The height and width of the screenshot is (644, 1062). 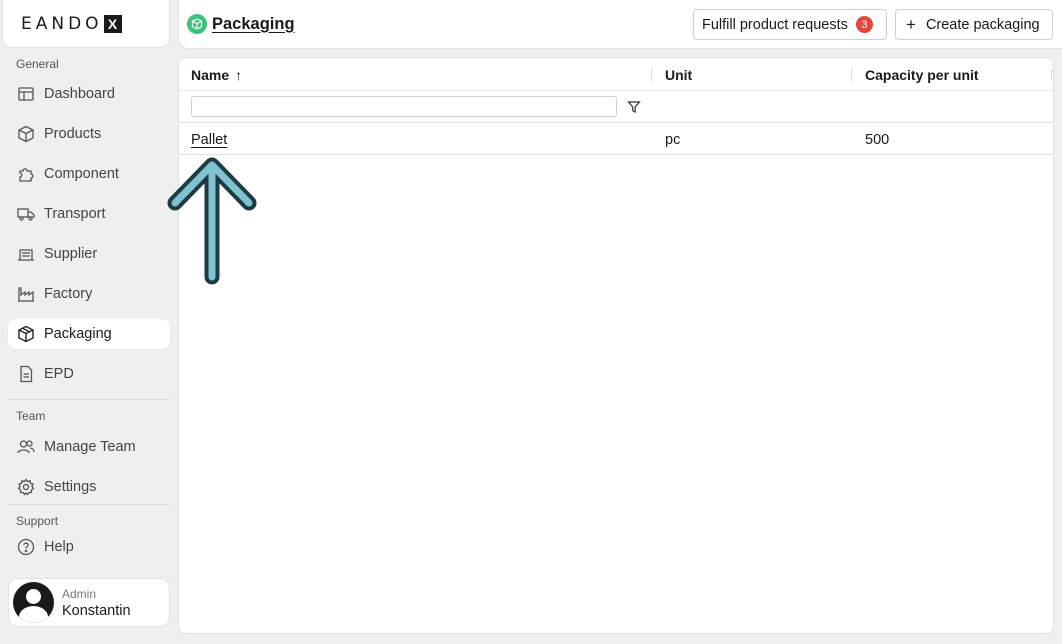 I want to click on document-icon, so click(x=26, y=374).